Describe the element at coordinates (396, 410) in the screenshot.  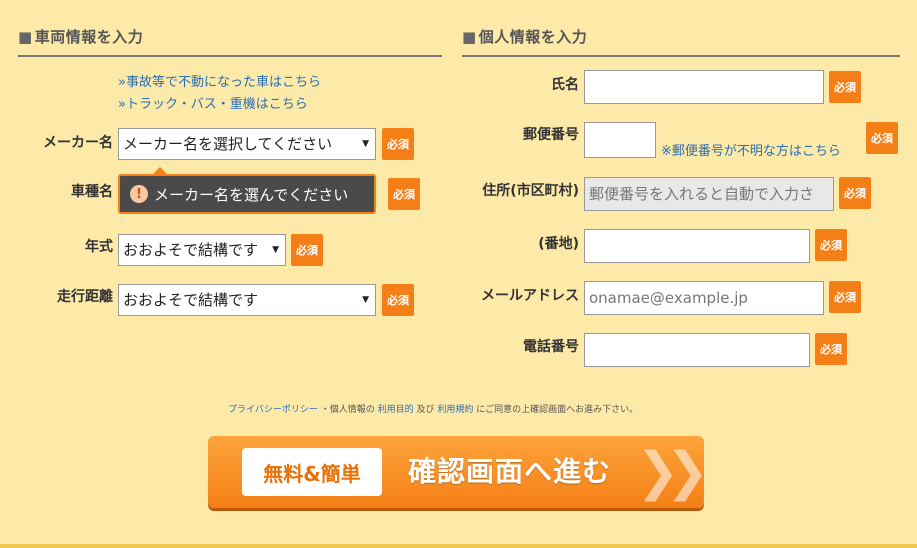
I see `usage-purpose-link: 利用目的` at that location.